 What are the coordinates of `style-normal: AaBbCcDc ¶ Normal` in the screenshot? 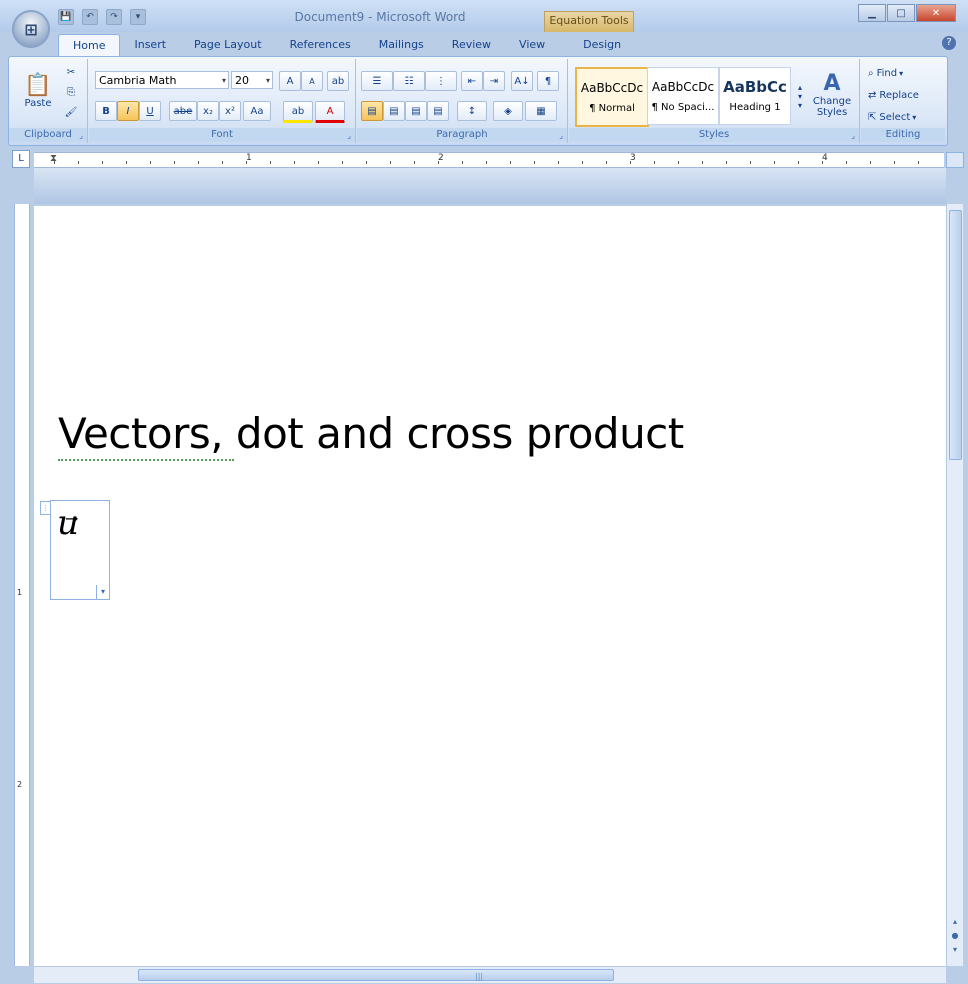 It's located at (612, 97).